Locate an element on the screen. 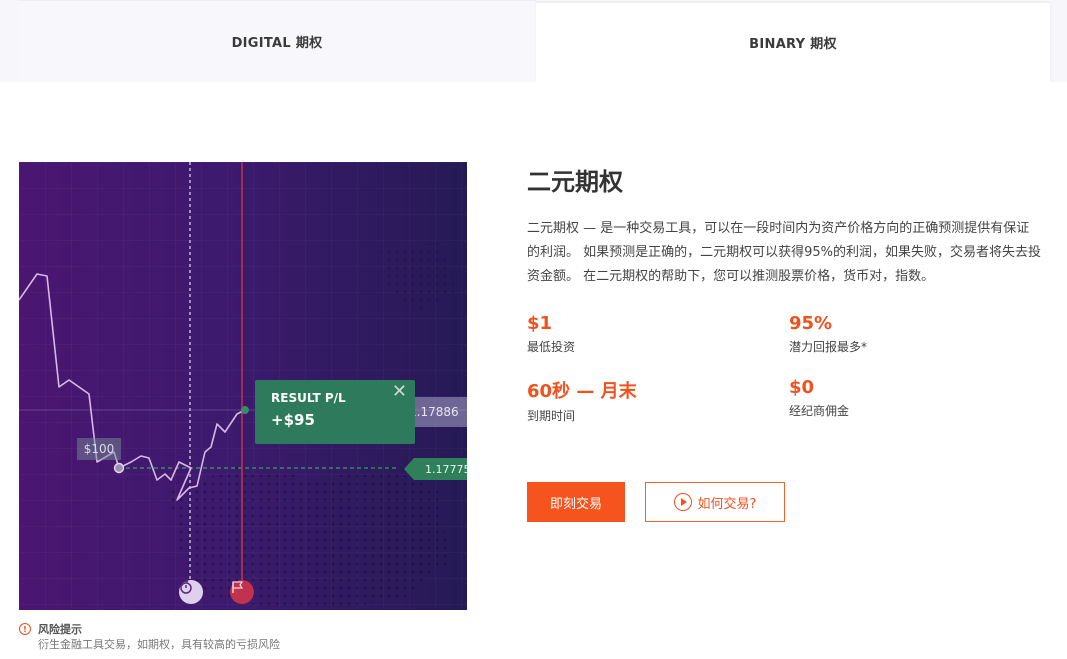  how-to-trade-button: 如何交易? is located at coordinates (715, 502).